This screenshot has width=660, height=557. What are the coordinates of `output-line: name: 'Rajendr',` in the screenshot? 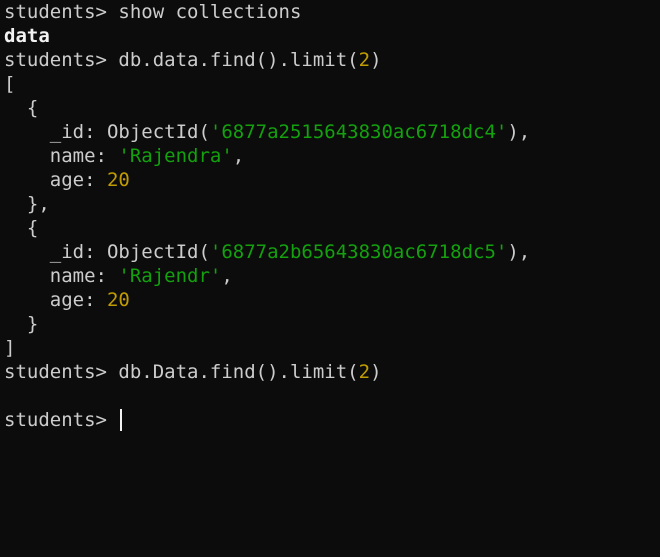 It's located at (332, 276).